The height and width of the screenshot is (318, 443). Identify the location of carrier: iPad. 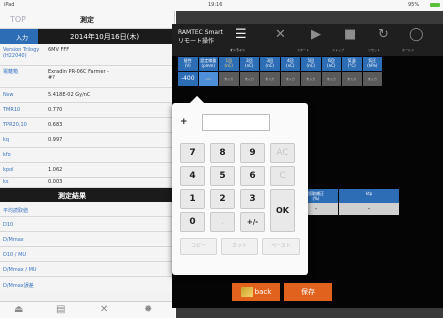
(9, 5).